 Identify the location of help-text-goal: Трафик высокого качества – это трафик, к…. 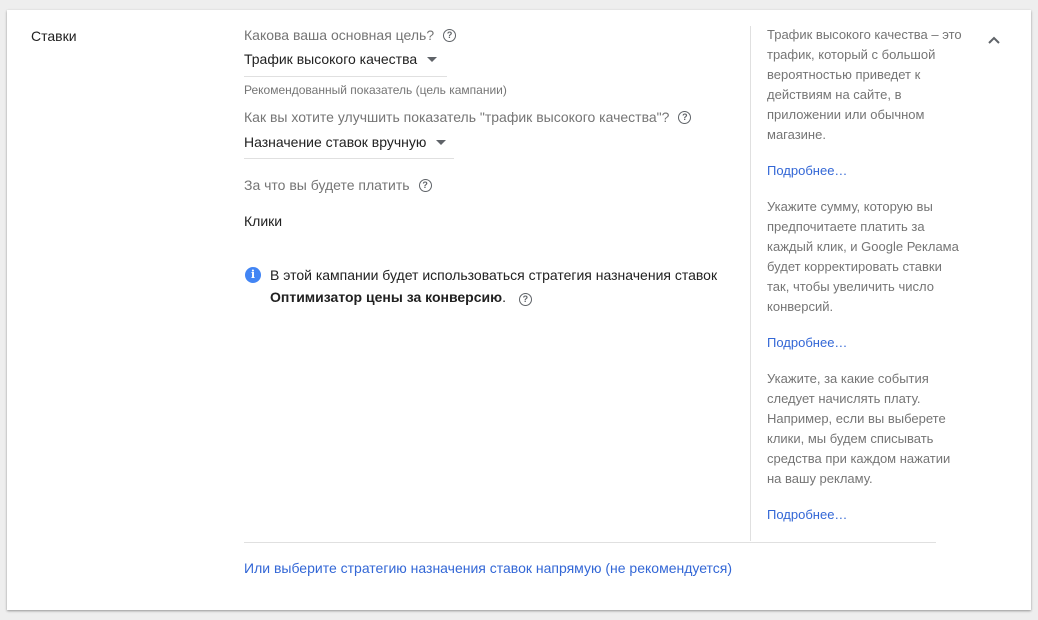
(864, 84).